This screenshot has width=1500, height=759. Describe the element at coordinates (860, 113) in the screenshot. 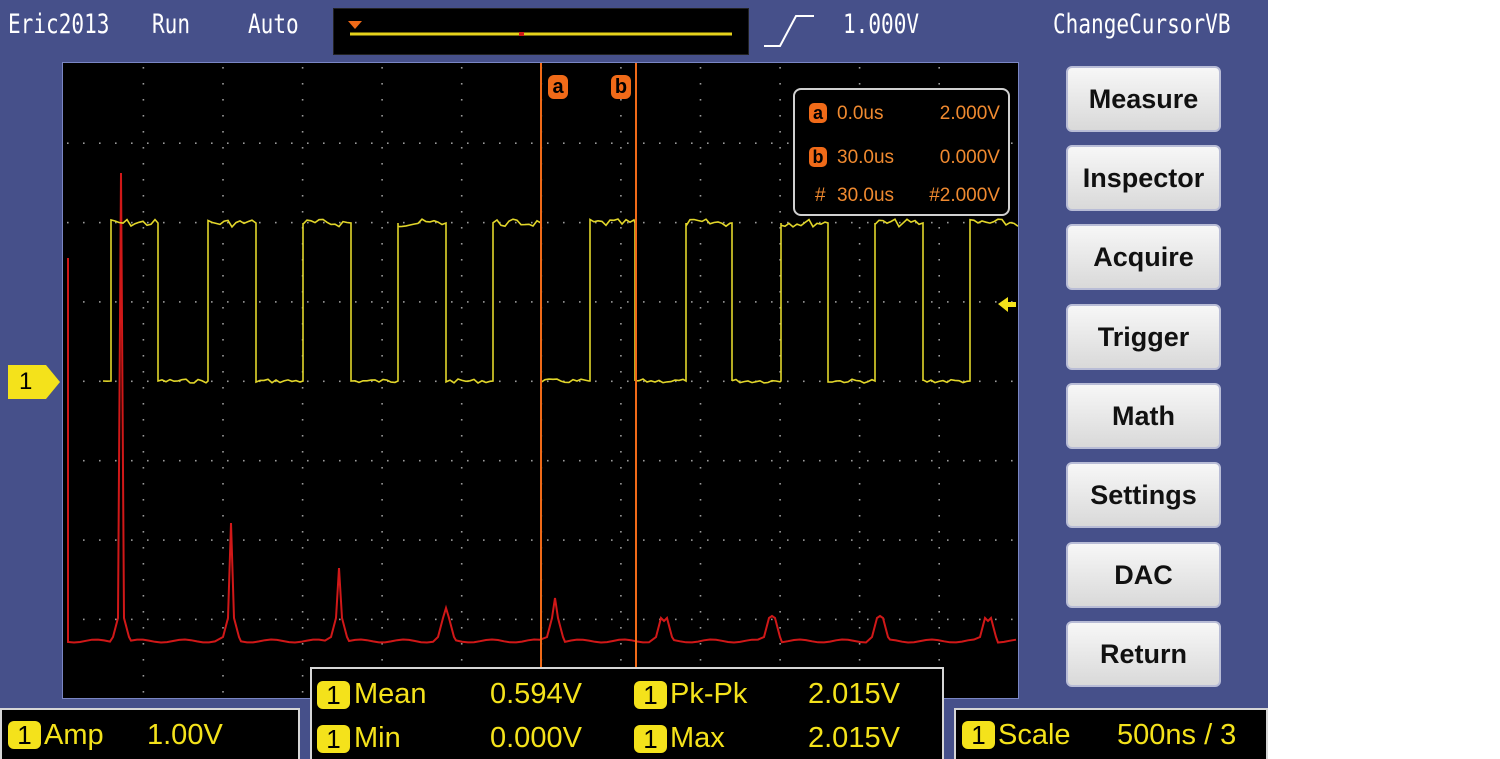

I see `cursor-a-time: 0.0us` at that location.